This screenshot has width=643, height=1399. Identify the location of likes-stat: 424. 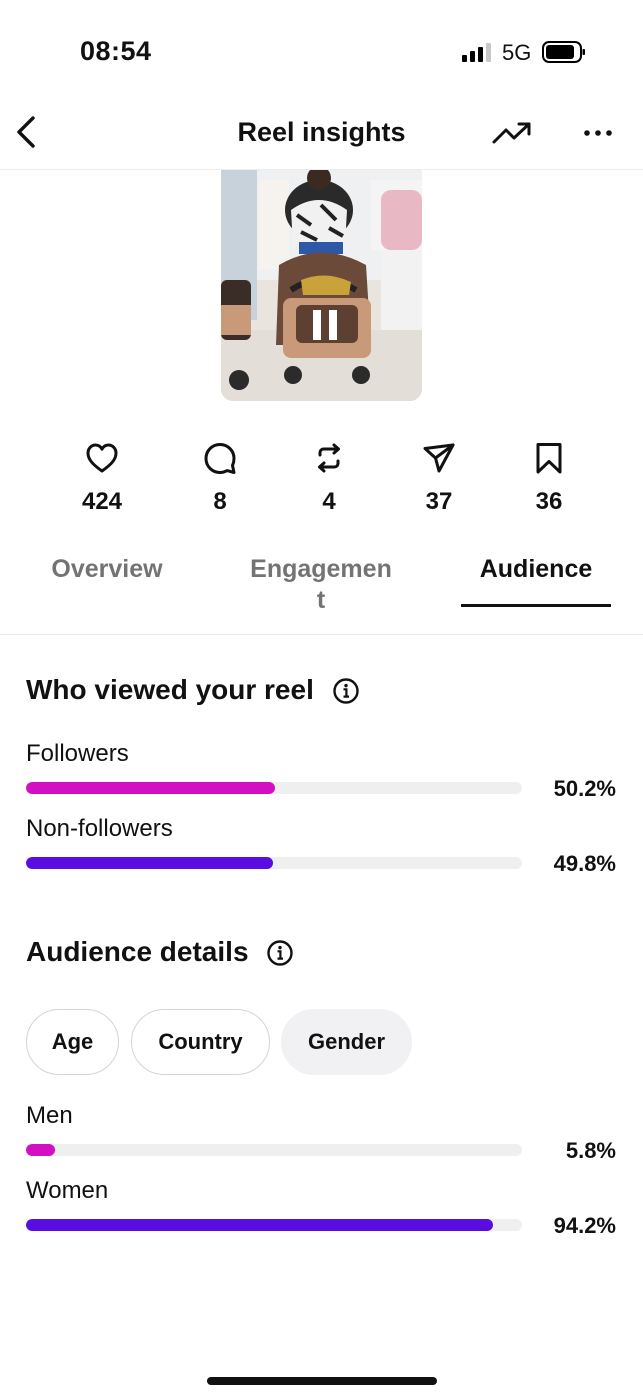
(102, 478).